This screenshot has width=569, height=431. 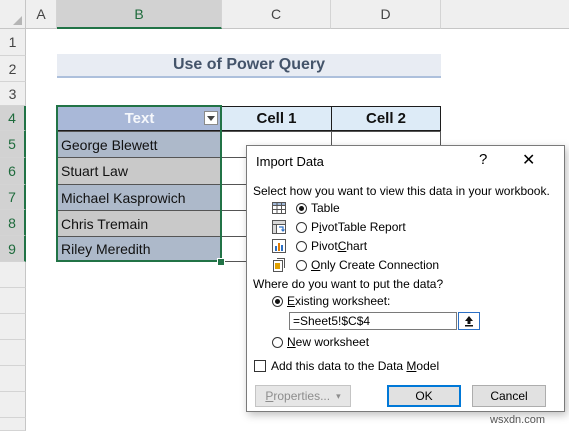 What do you see at coordinates (301, 265) in the screenshot?
I see `radio-connection` at bounding box center [301, 265].